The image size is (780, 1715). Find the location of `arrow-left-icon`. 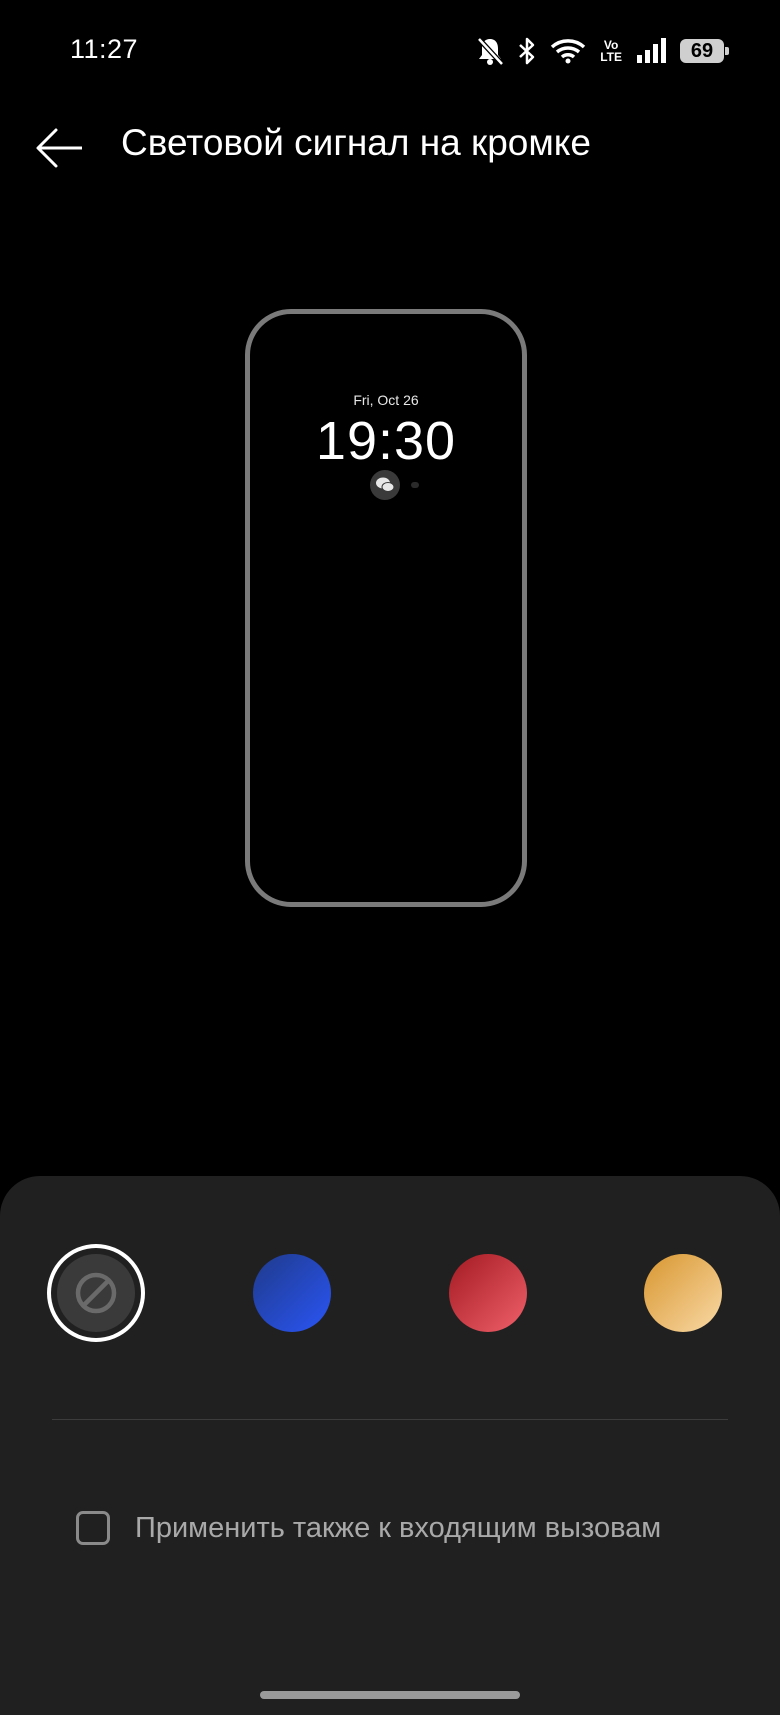

arrow-left-icon is located at coordinates (59, 148).